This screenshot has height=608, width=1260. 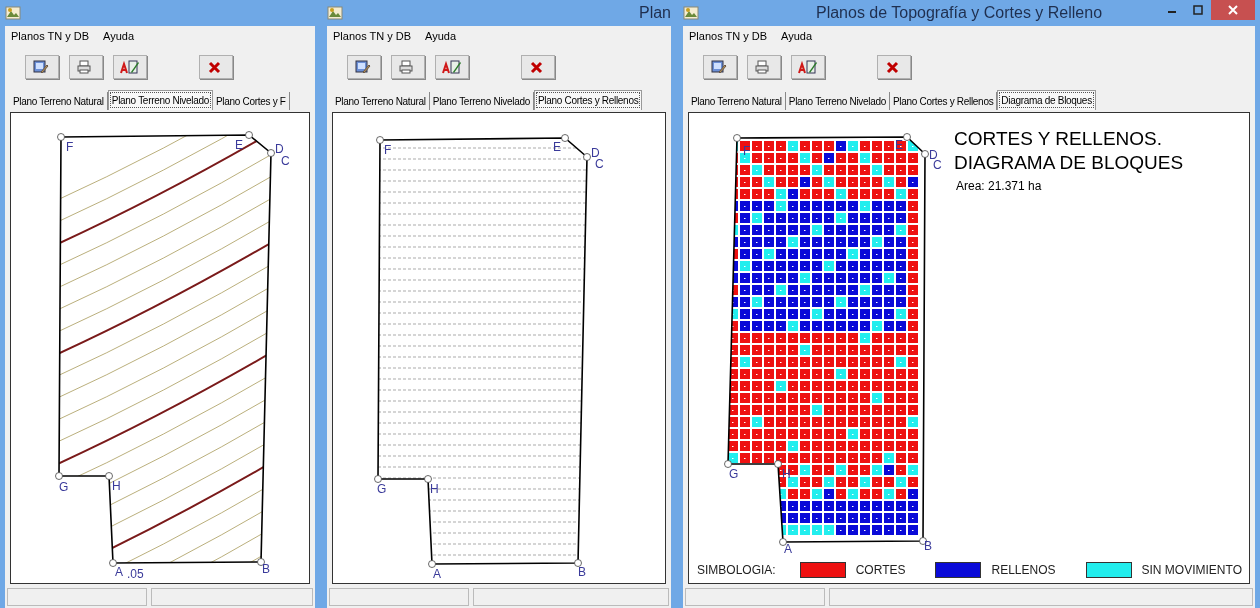 I want to click on diagram-heading: CORTES Y RELLENOS., so click(x=1059, y=139).